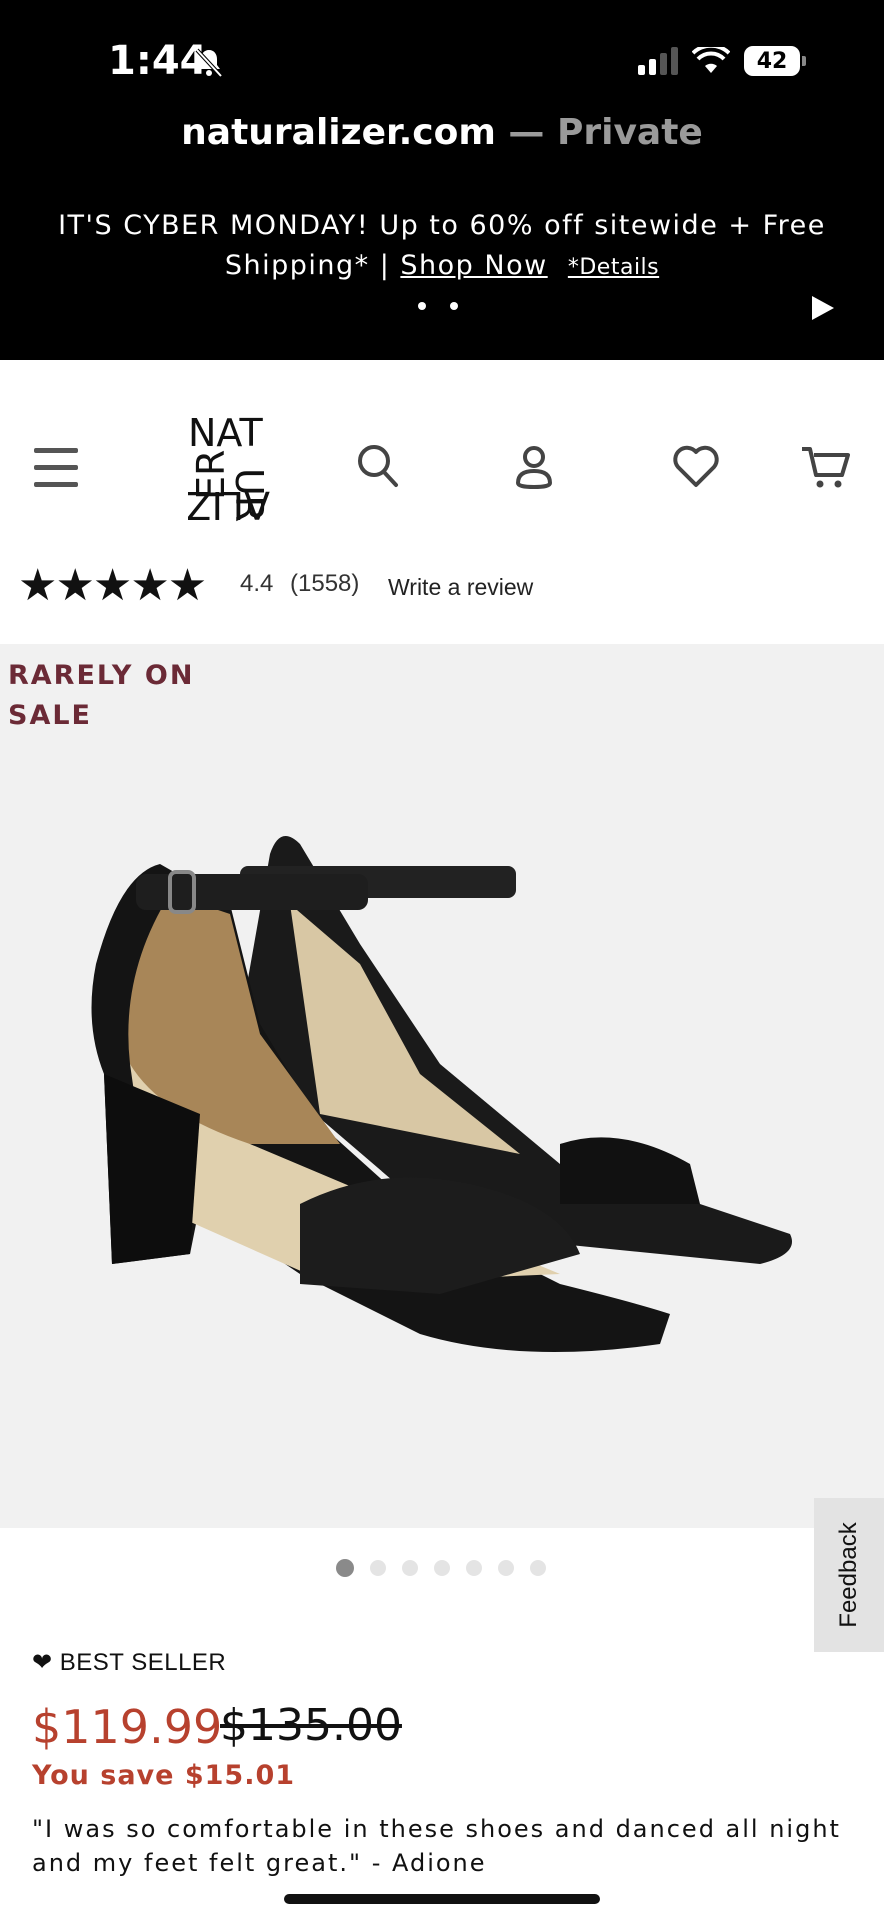 Image resolution: width=884 pixels, height=1920 pixels. Describe the element at coordinates (56, 468) in the screenshot. I see `menu-icon` at that location.